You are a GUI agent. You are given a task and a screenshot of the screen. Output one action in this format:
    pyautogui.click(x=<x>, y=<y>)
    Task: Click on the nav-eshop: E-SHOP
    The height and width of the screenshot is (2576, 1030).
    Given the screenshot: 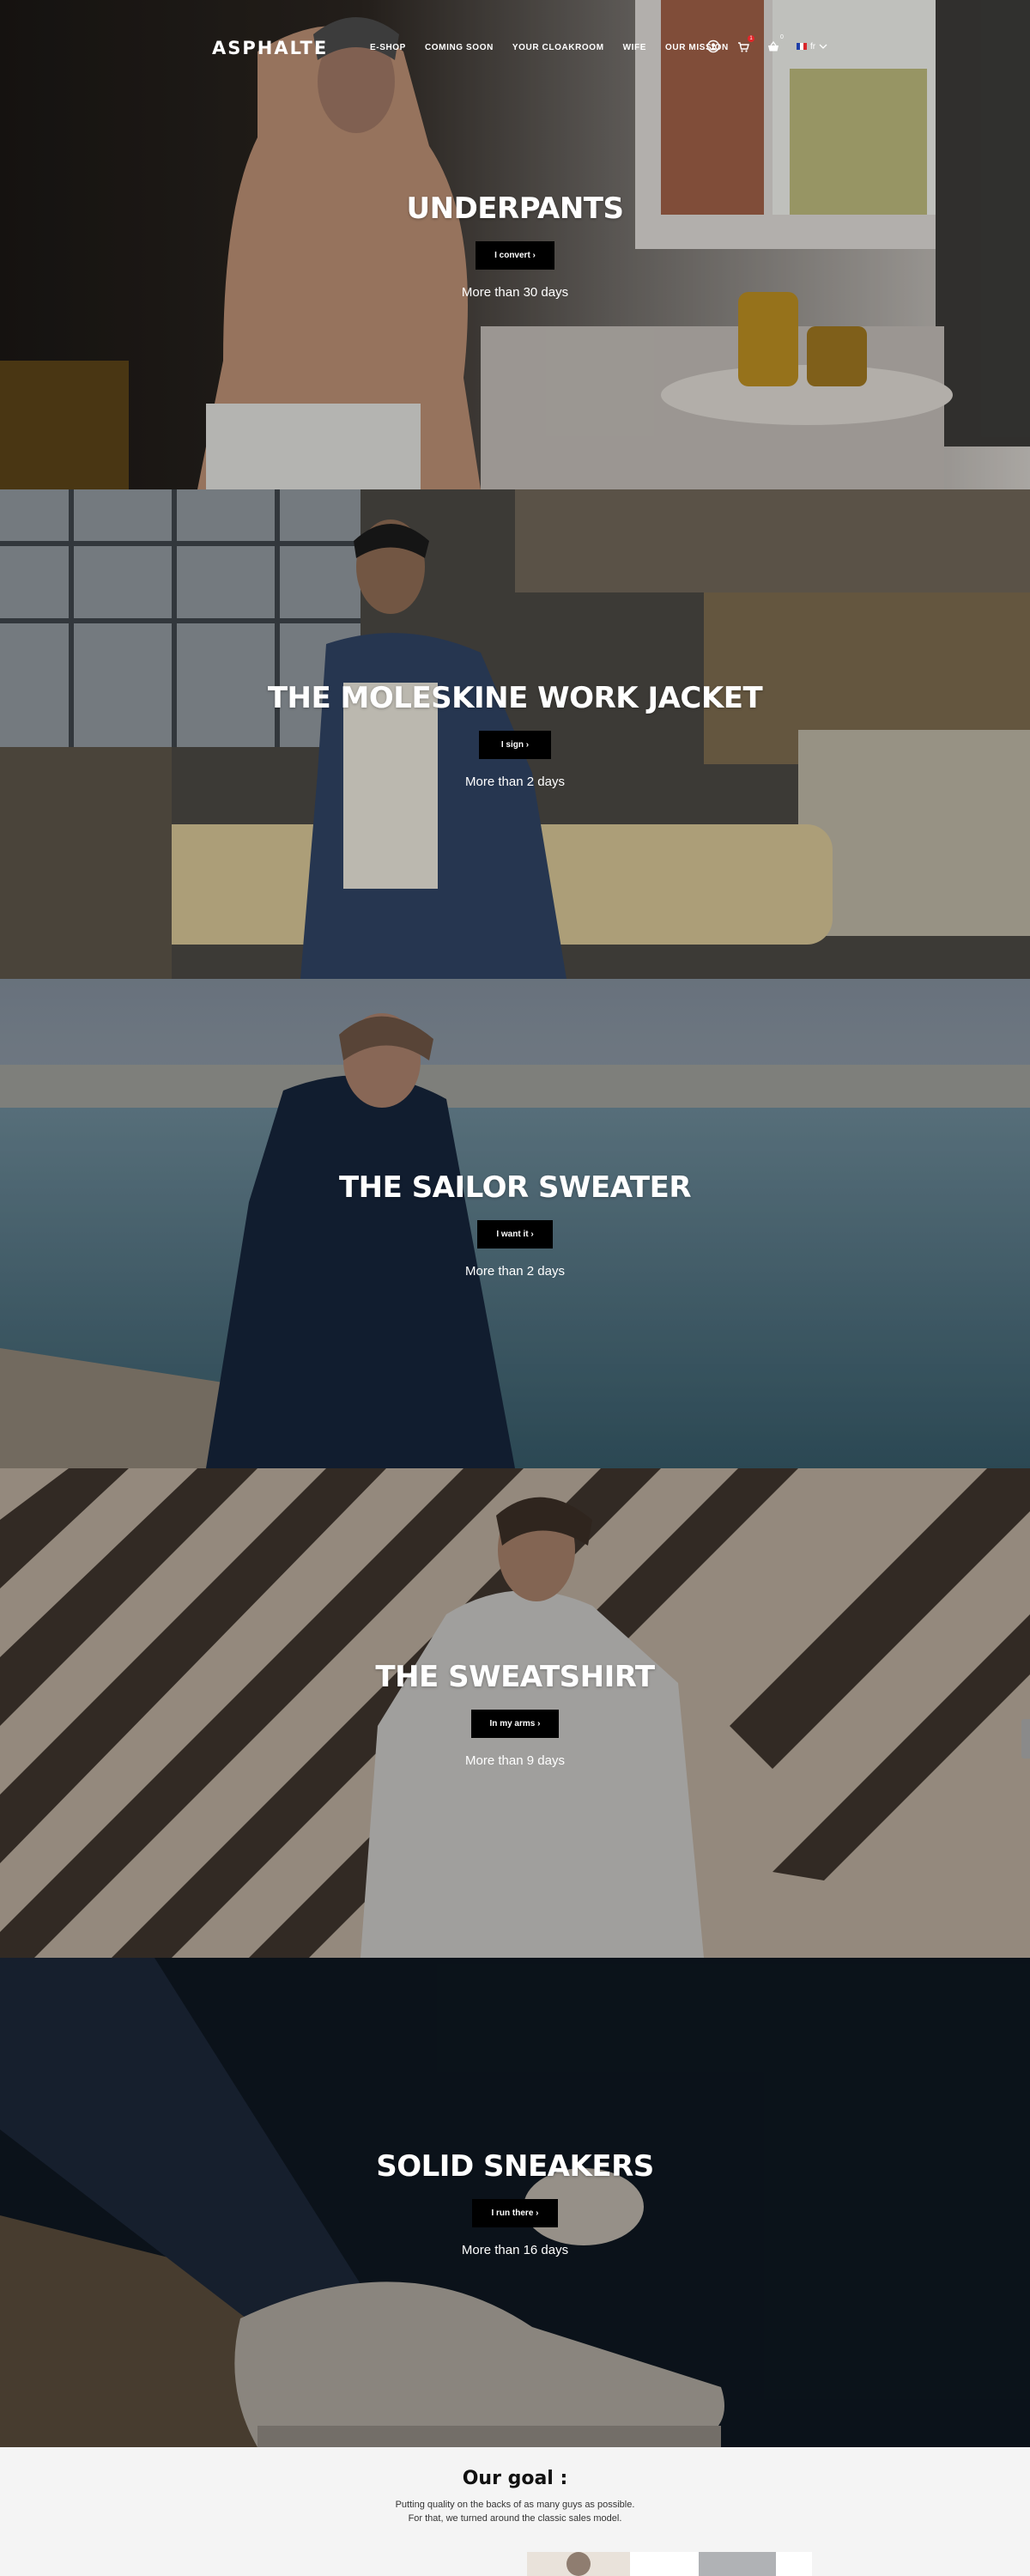 What is the action you would take?
    pyautogui.click(x=388, y=48)
    